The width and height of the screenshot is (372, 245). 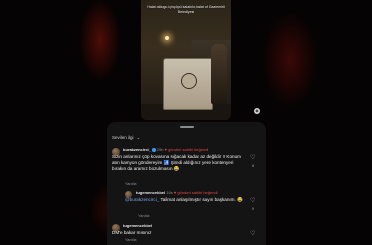 I want to click on chevron-down-icon: ⌄, so click(x=138, y=137).